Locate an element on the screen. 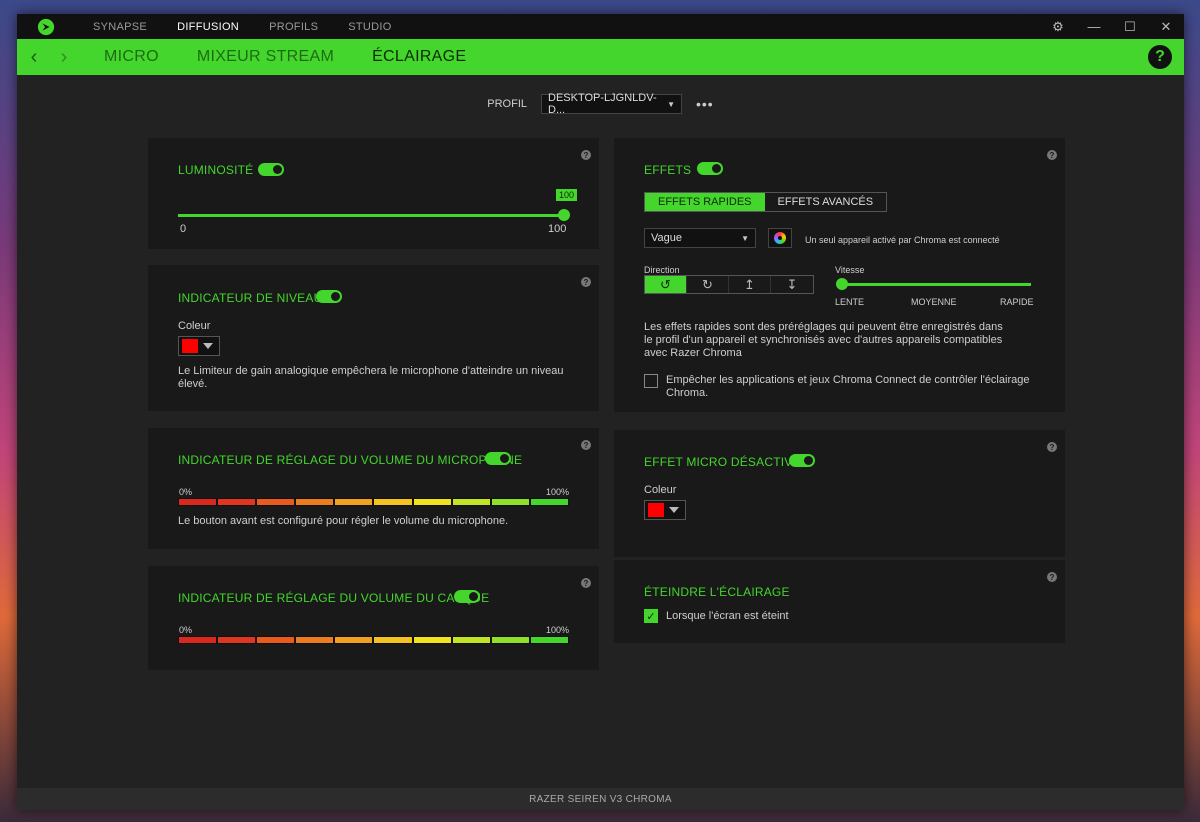 This screenshot has height=822, width=1200. more-options-icon: ••• is located at coordinates (705, 104).